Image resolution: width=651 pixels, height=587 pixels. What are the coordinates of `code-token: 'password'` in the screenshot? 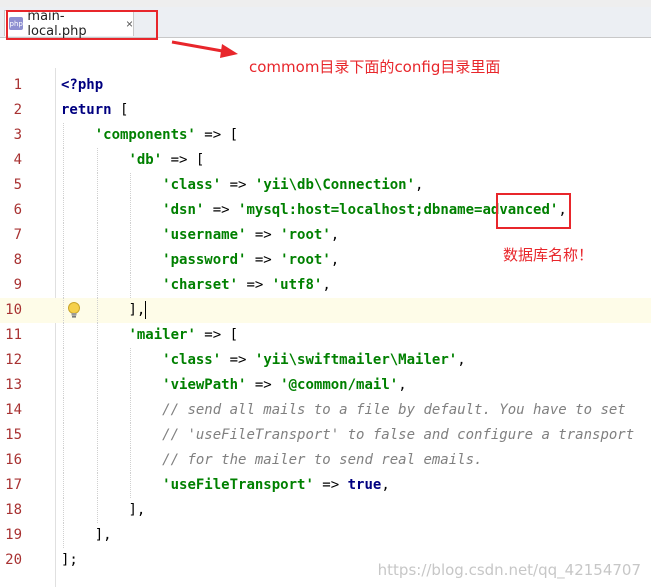 It's located at (204, 260).